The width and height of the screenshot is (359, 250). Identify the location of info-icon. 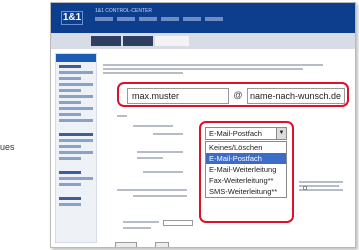
(305, 188).